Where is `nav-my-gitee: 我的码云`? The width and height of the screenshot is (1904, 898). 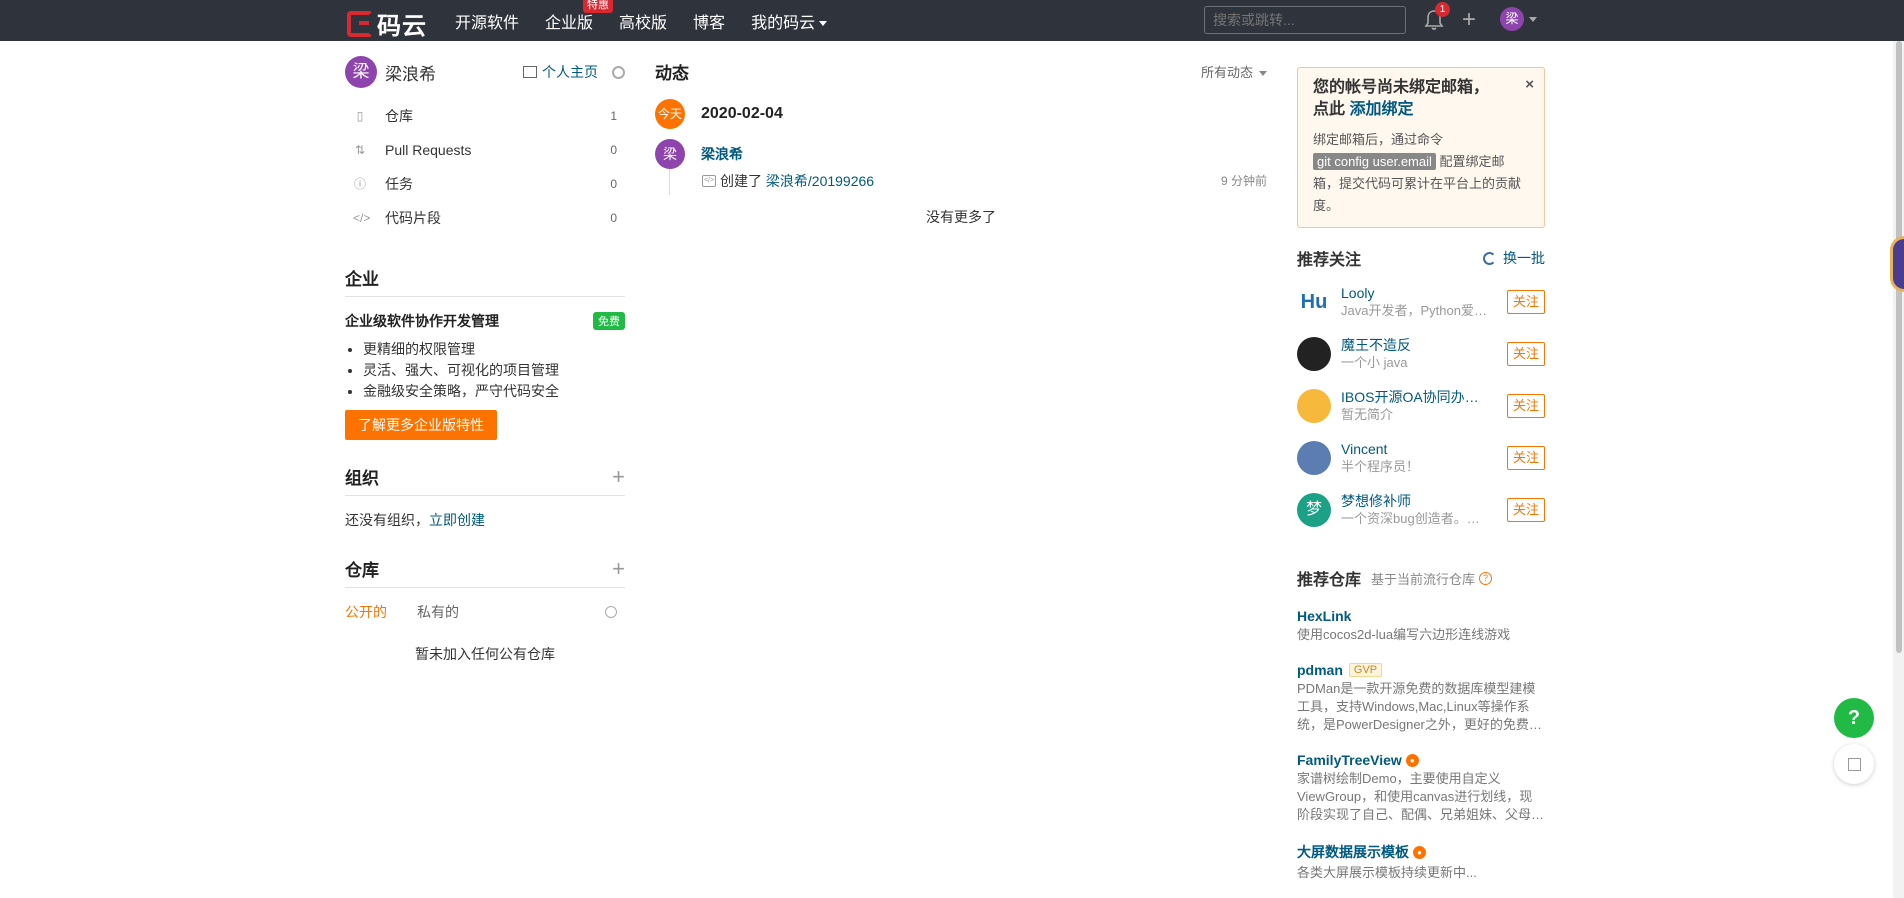 nav-my-gitee: 我的码云 is located at coordinates (789, 21).